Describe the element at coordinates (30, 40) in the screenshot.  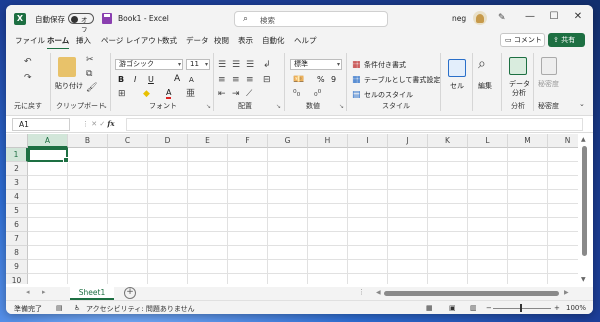
I see `tab-file: ファイル` at that location.